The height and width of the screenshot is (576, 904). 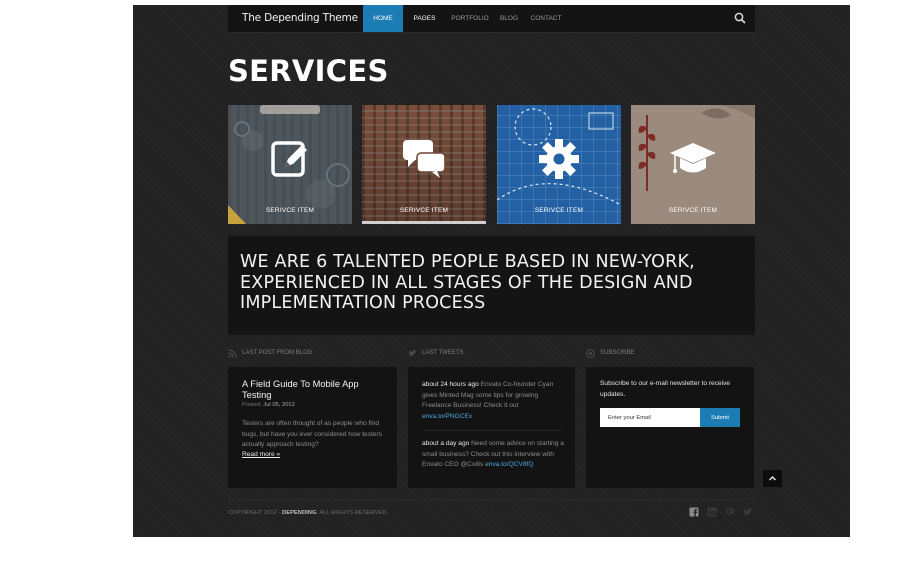 What do you see at coordinates (509, 464) in the screenshot?
I see `tweet-link: enva.to/QCV8fQ` at bounding box center [509, 464].